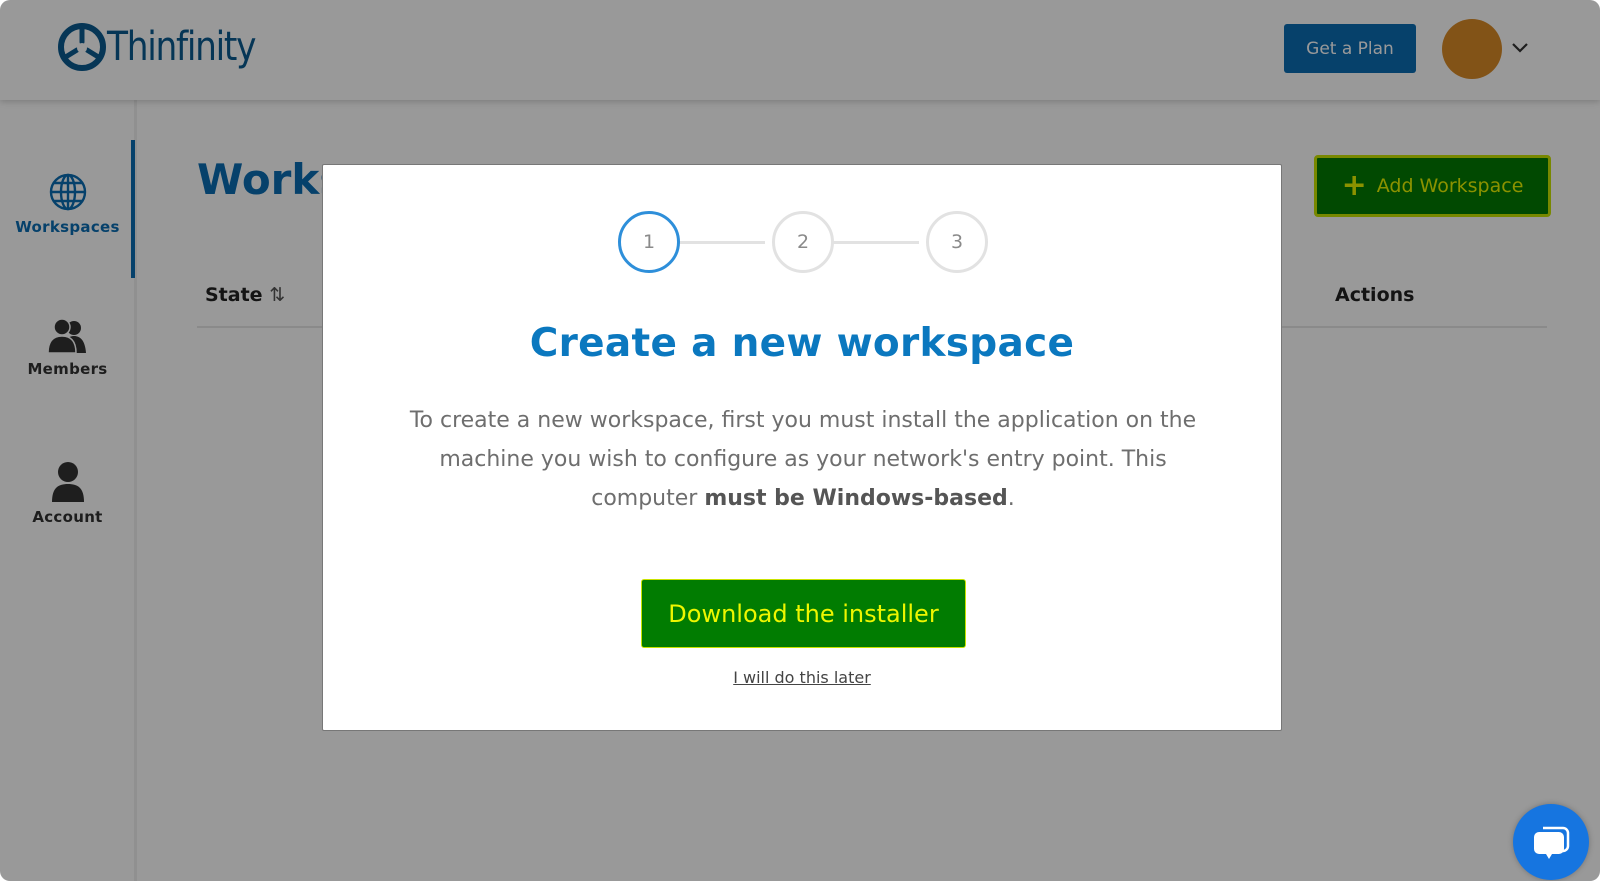  I want to click on do-later-label: I will do this later, so click(802, 677).